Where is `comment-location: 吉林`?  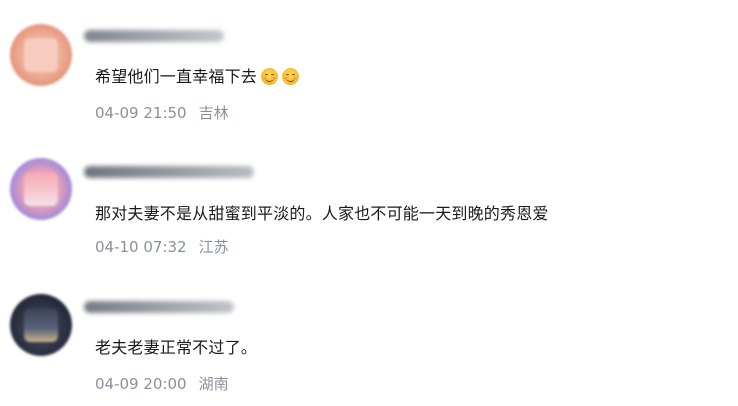 comment-location: 吉林 is located at coordinates (213, 113).